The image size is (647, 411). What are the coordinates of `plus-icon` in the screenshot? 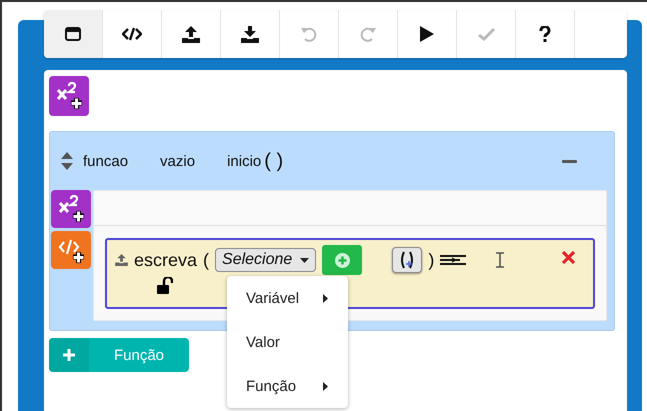 It's located at (69, 355).